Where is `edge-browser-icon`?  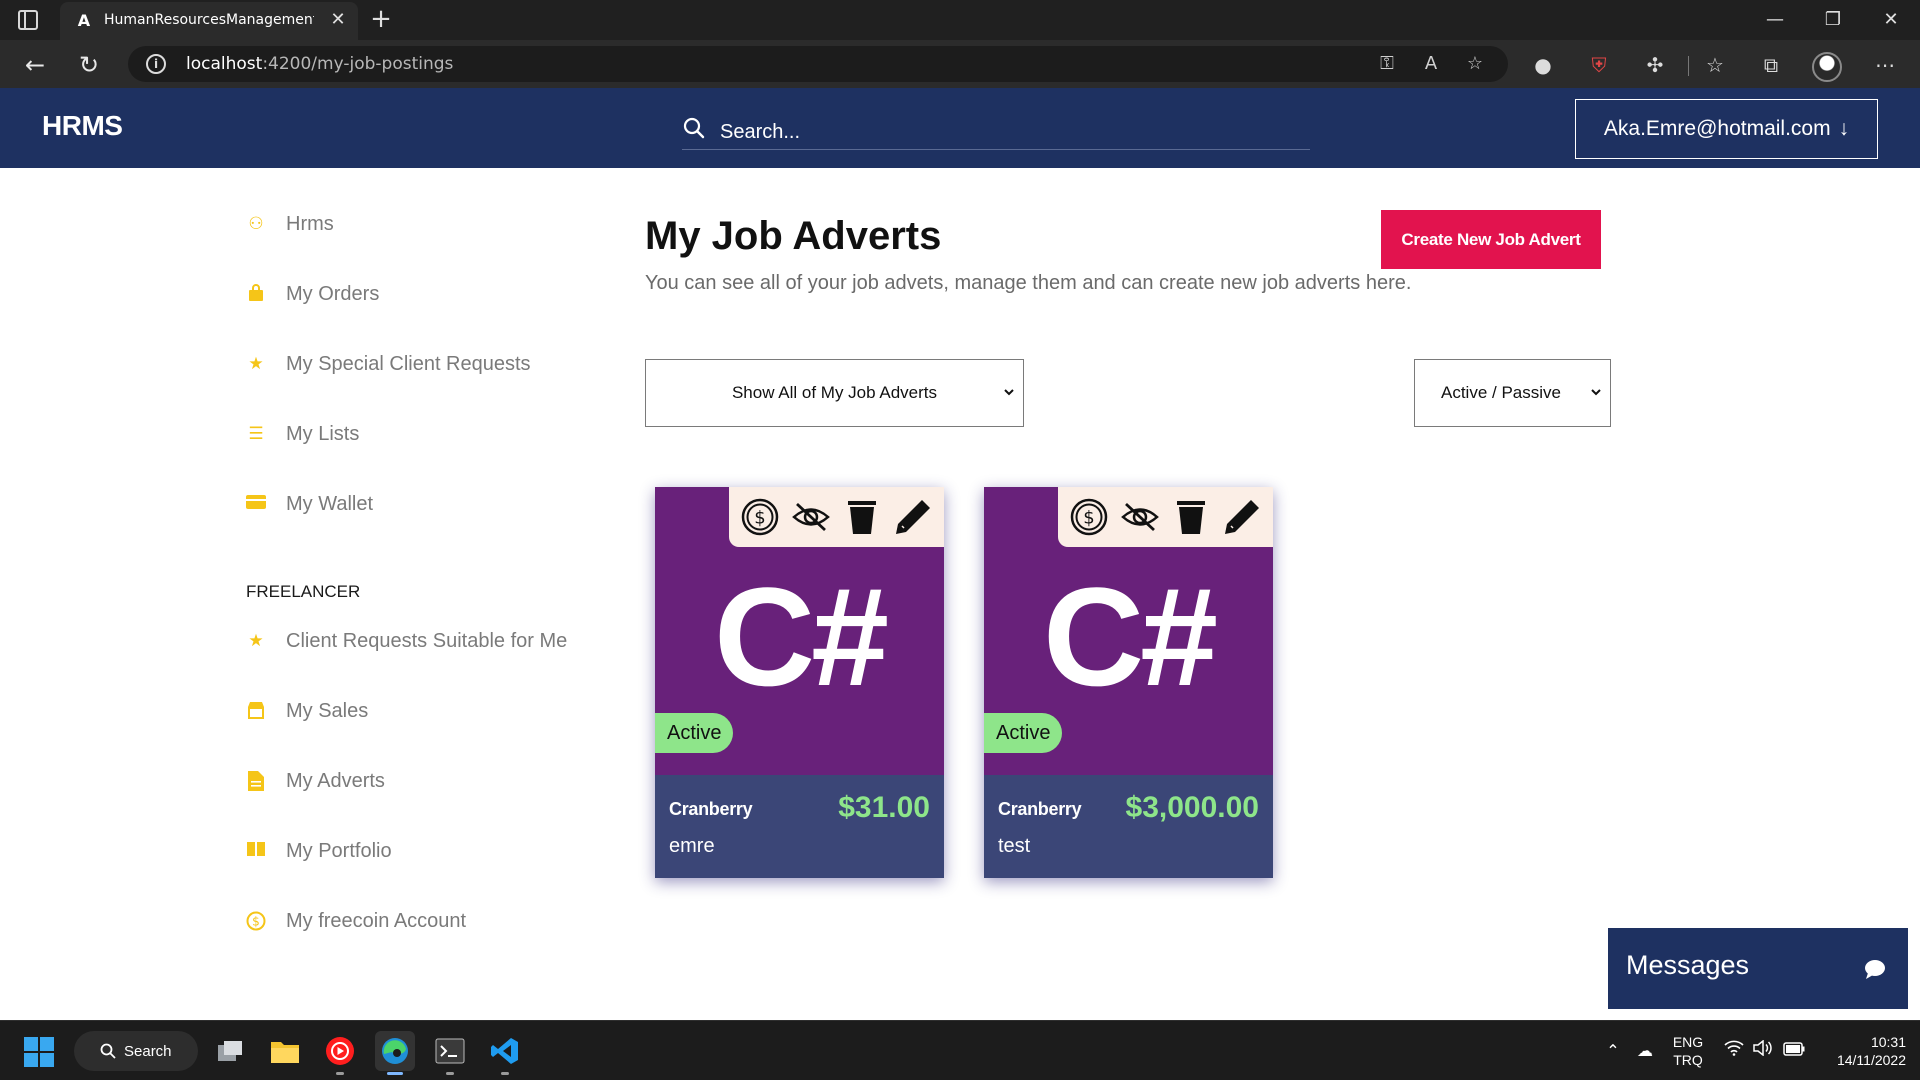 edge-browser-icon is located at coordinates (395, 1053).